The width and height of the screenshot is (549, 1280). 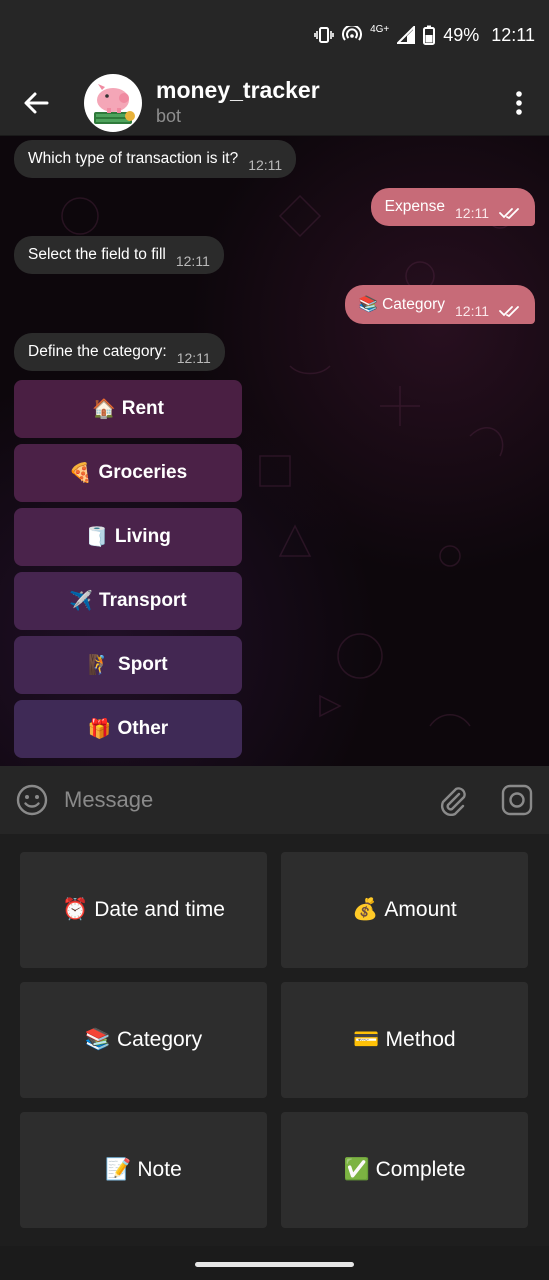 What do you see at coordinates (352, 35) in the screenshot?
I see `hotspot-icon` at bounding box center [352, 35].